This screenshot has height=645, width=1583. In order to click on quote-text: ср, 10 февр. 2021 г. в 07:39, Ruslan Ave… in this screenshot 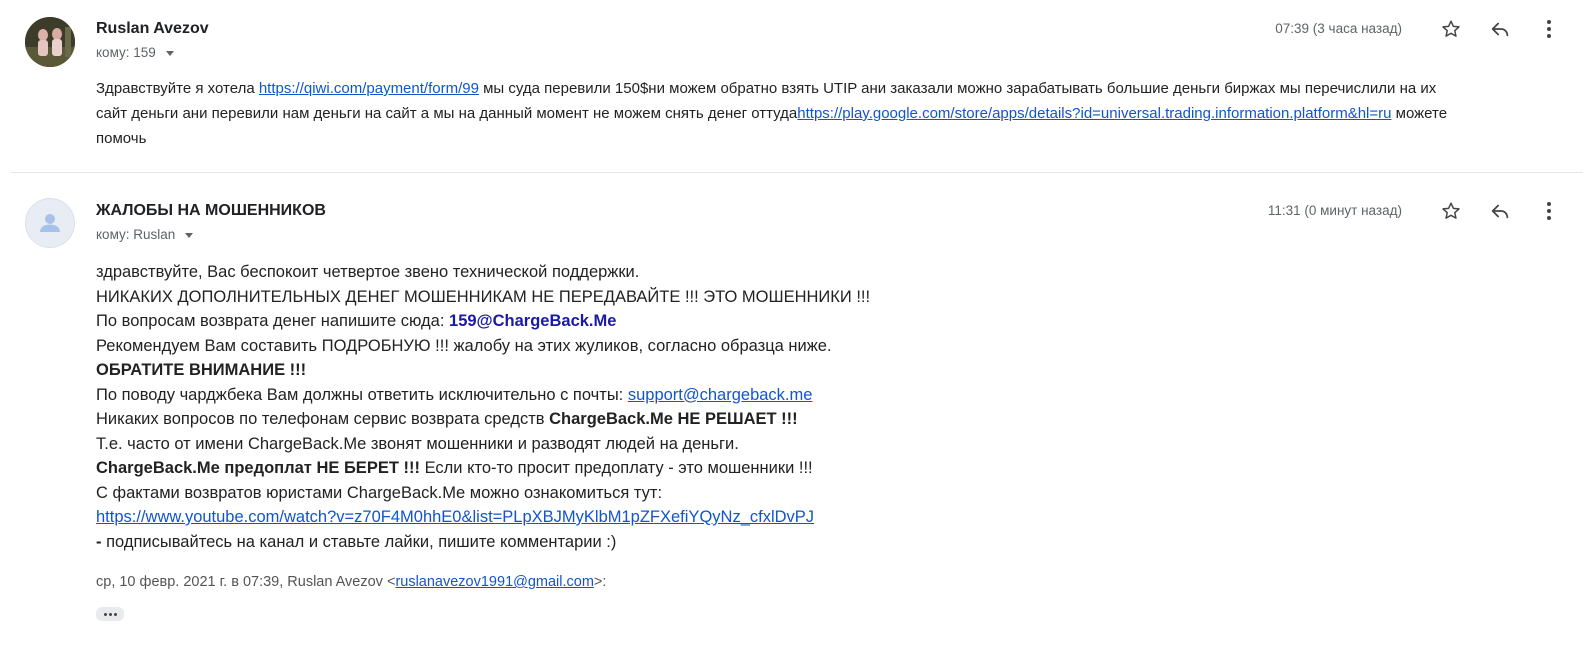, I will do `click(246, 582)`.